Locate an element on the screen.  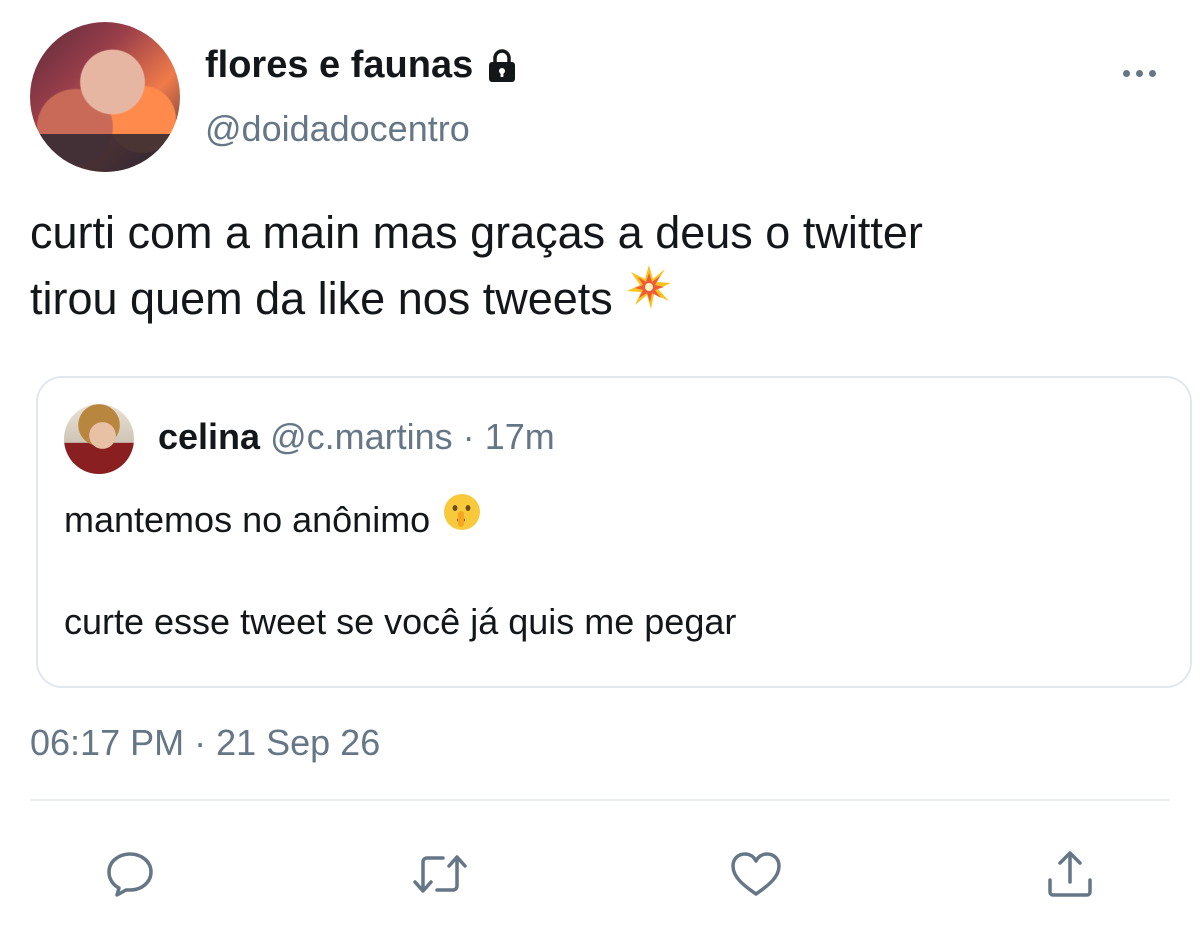
quoted-tweet-header: celina @c.martins · 17m is located at coordinates (356, 437).